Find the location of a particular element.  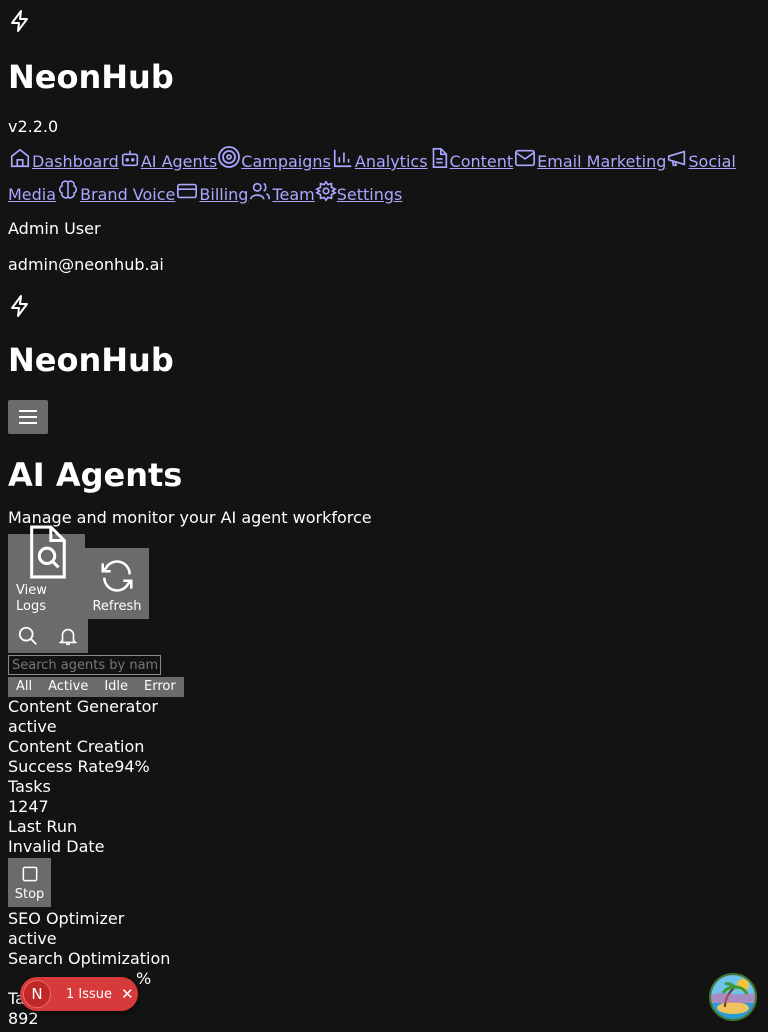

bot-icon is located at coordinates (130, 162).